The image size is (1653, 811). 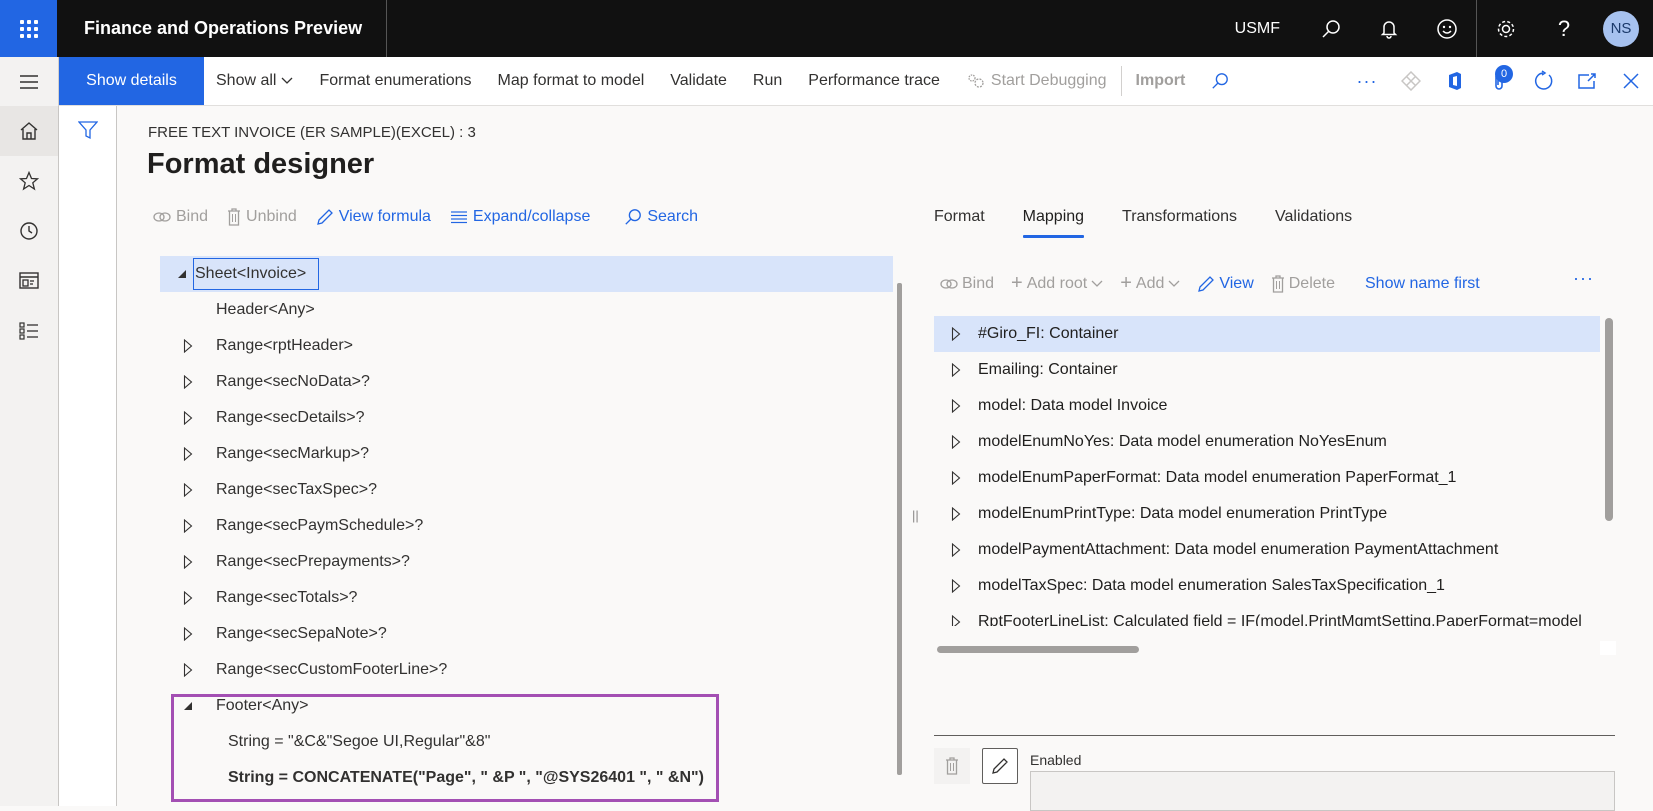 I want to click on tree-node: Sheet<Invoice>, so click(x=526, y=274).